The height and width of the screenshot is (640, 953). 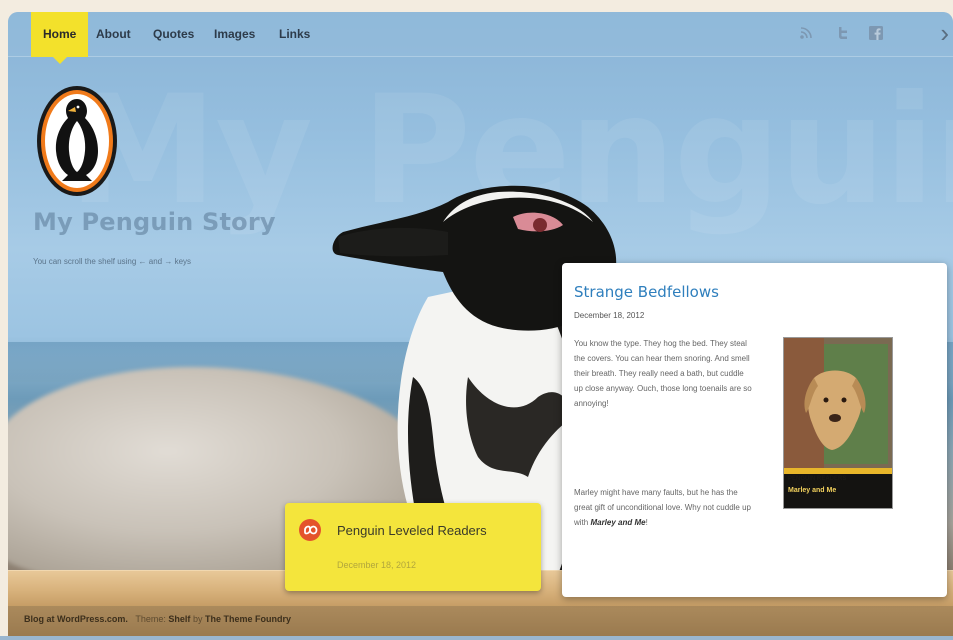 I want to click on book-cover-image, so click(x=838, y=423).